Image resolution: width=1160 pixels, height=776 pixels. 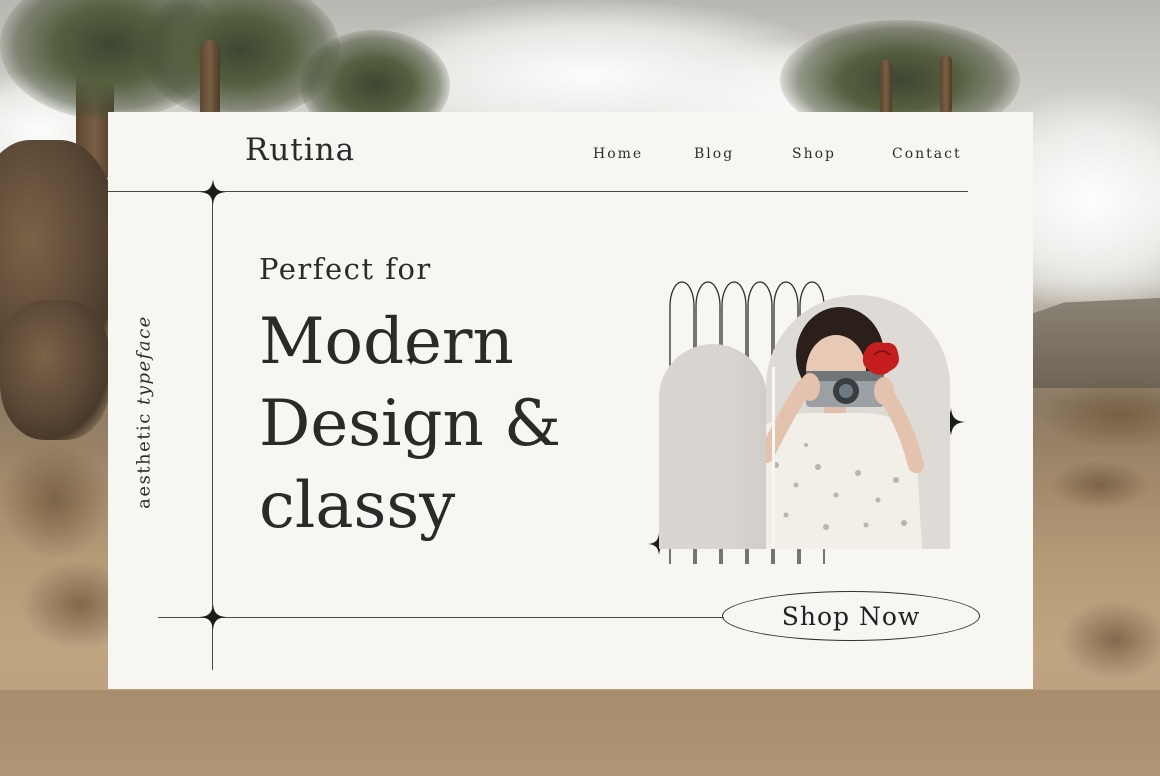 I want to click on model-photo-arch, so click(x=858, y=422).